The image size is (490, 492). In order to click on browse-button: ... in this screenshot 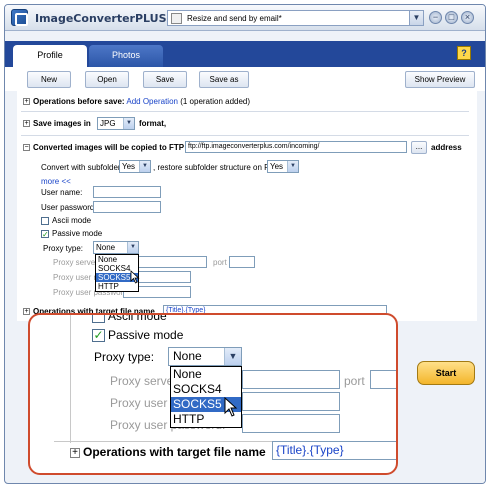, I will do `click(419, 147)`.